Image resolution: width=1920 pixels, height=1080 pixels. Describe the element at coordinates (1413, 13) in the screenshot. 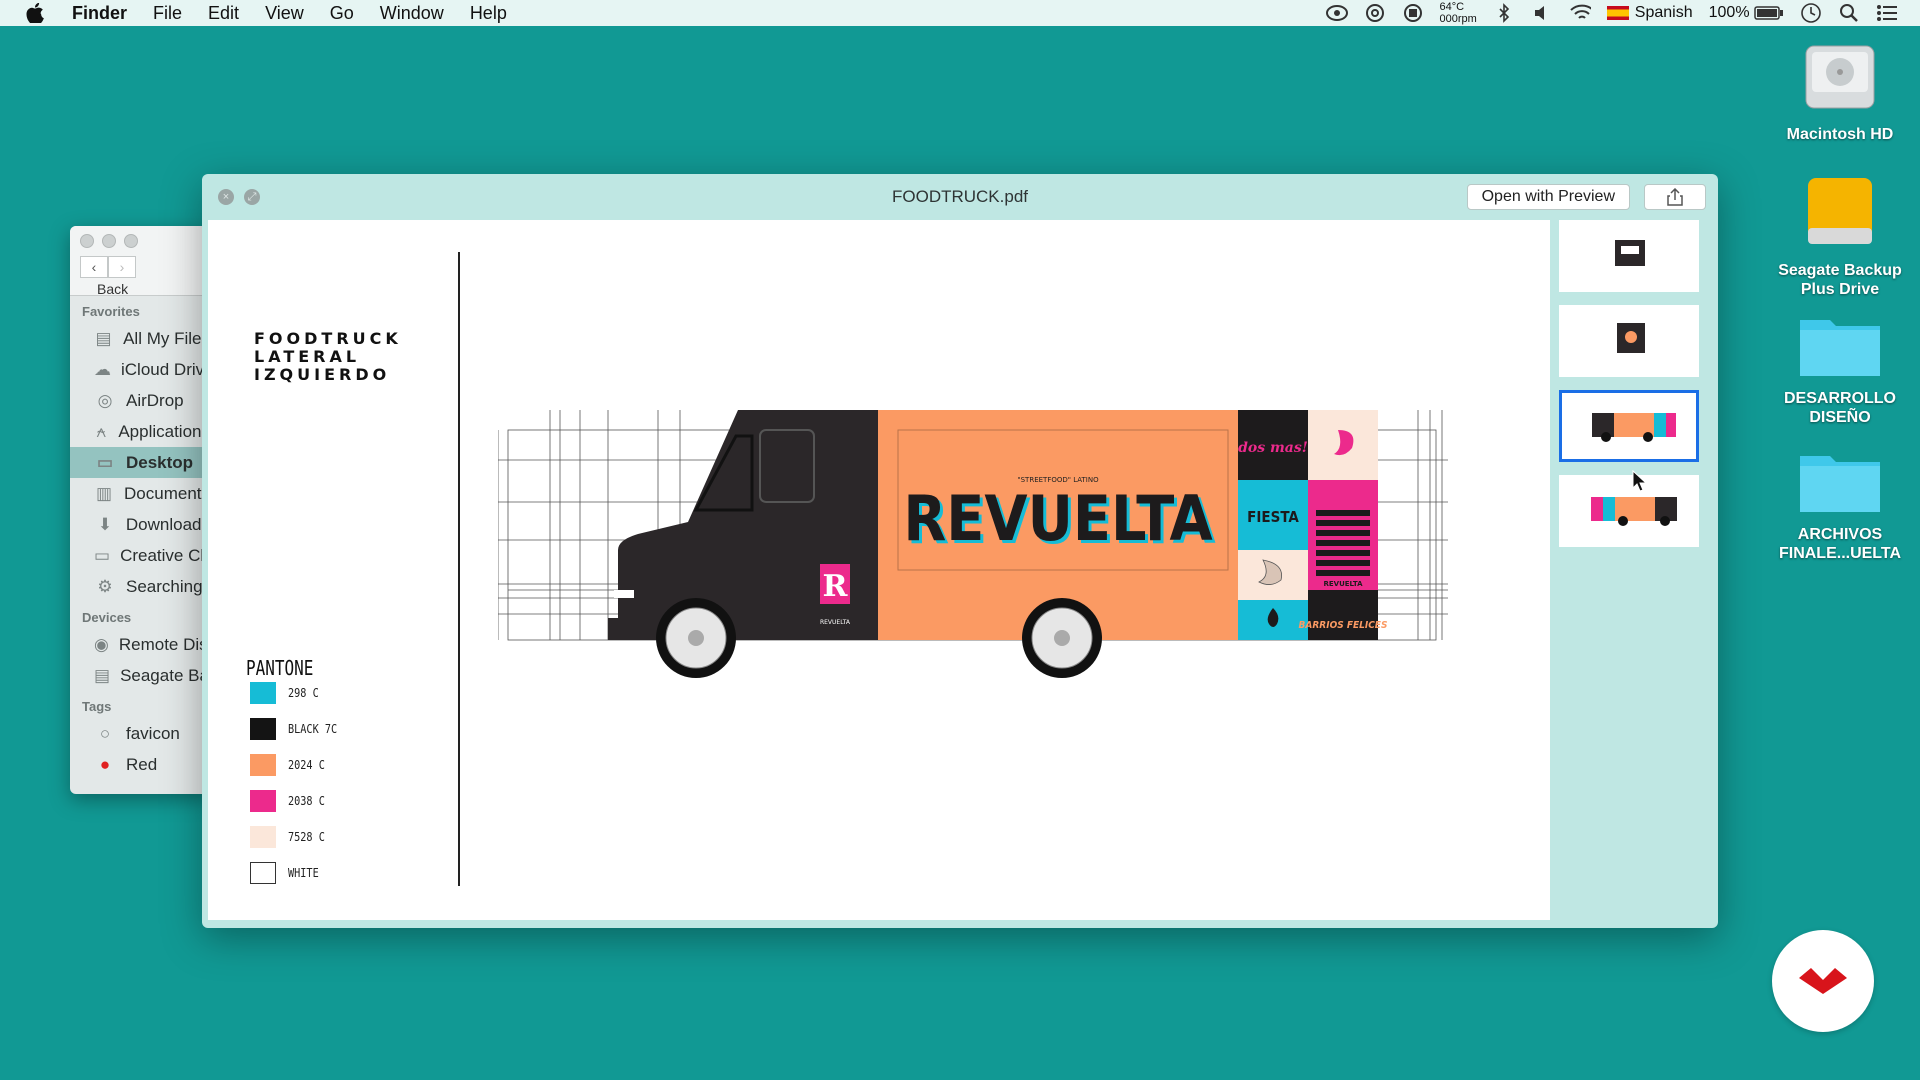

I see `record-icon` at that location.